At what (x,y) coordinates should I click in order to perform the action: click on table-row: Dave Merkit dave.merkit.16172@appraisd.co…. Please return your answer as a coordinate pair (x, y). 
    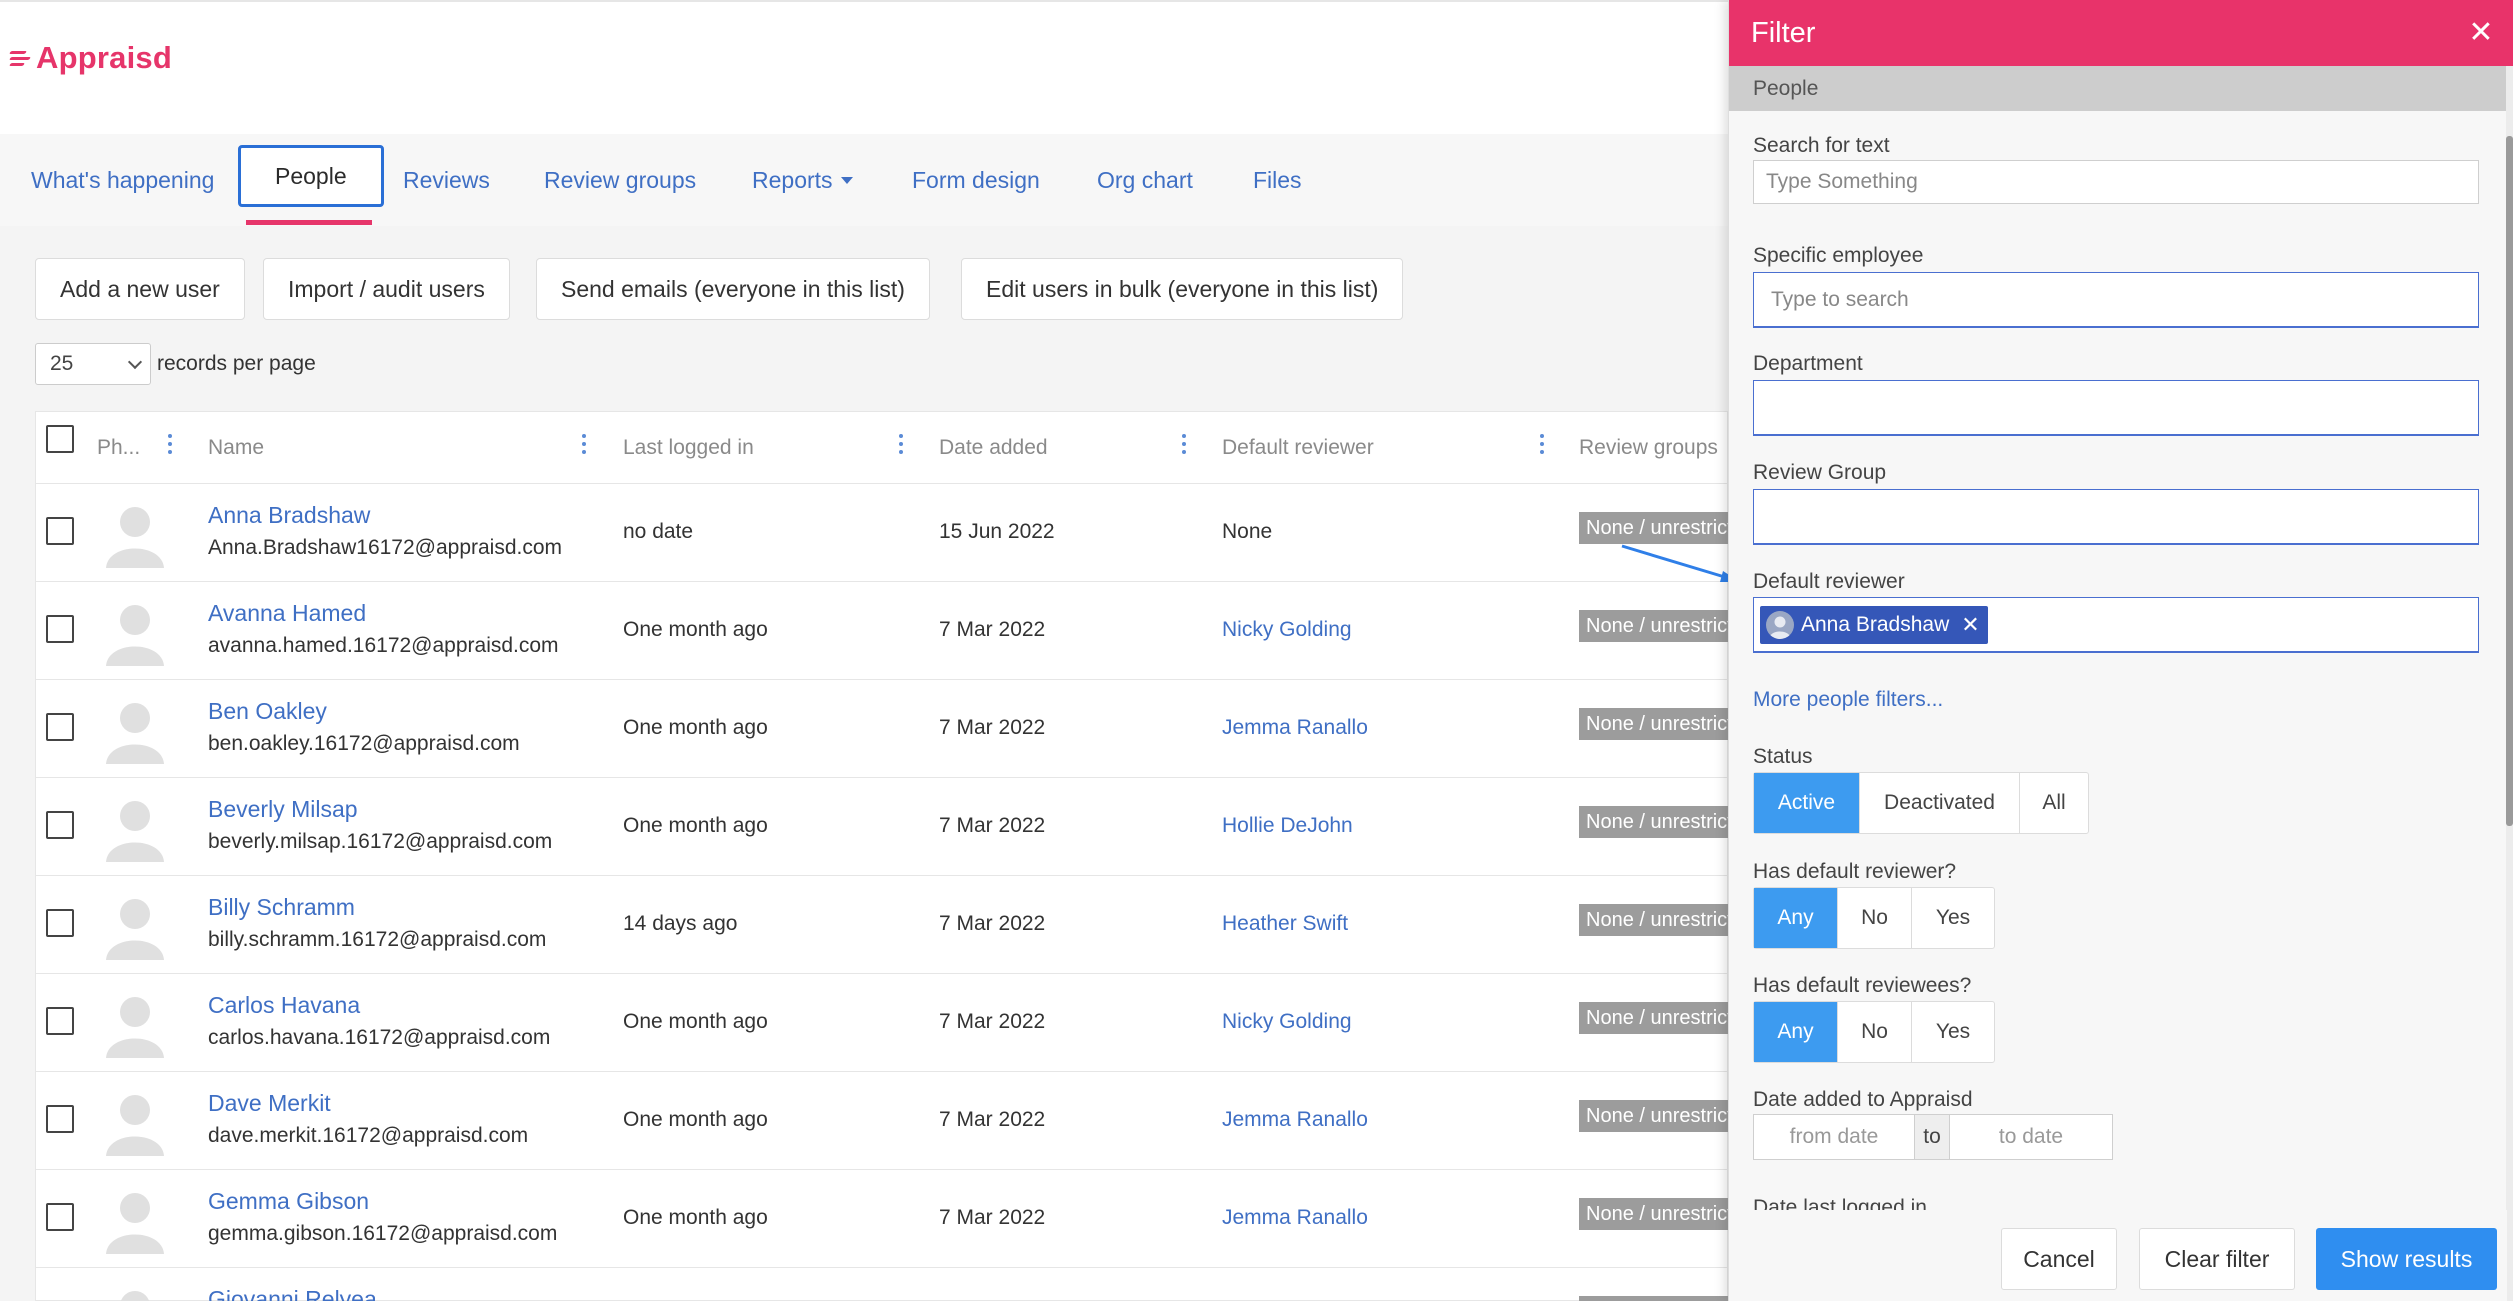
    Looking at the image, I should click on (882, 1121).